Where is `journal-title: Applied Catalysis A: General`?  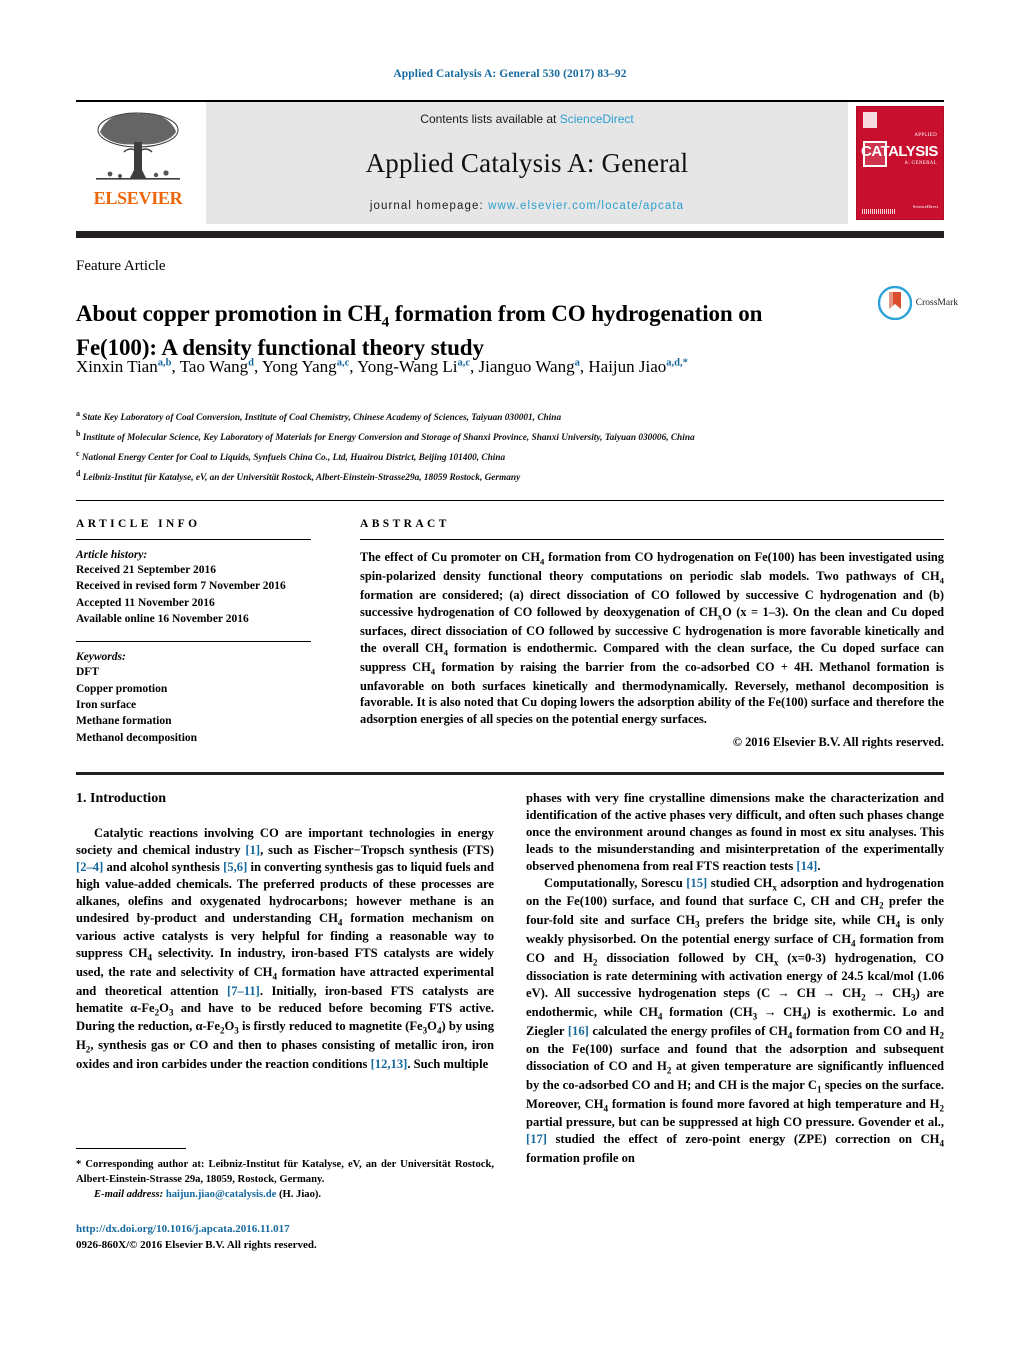 journal-title: Applied Catalysis A: General is located at coordinates (527, 162).